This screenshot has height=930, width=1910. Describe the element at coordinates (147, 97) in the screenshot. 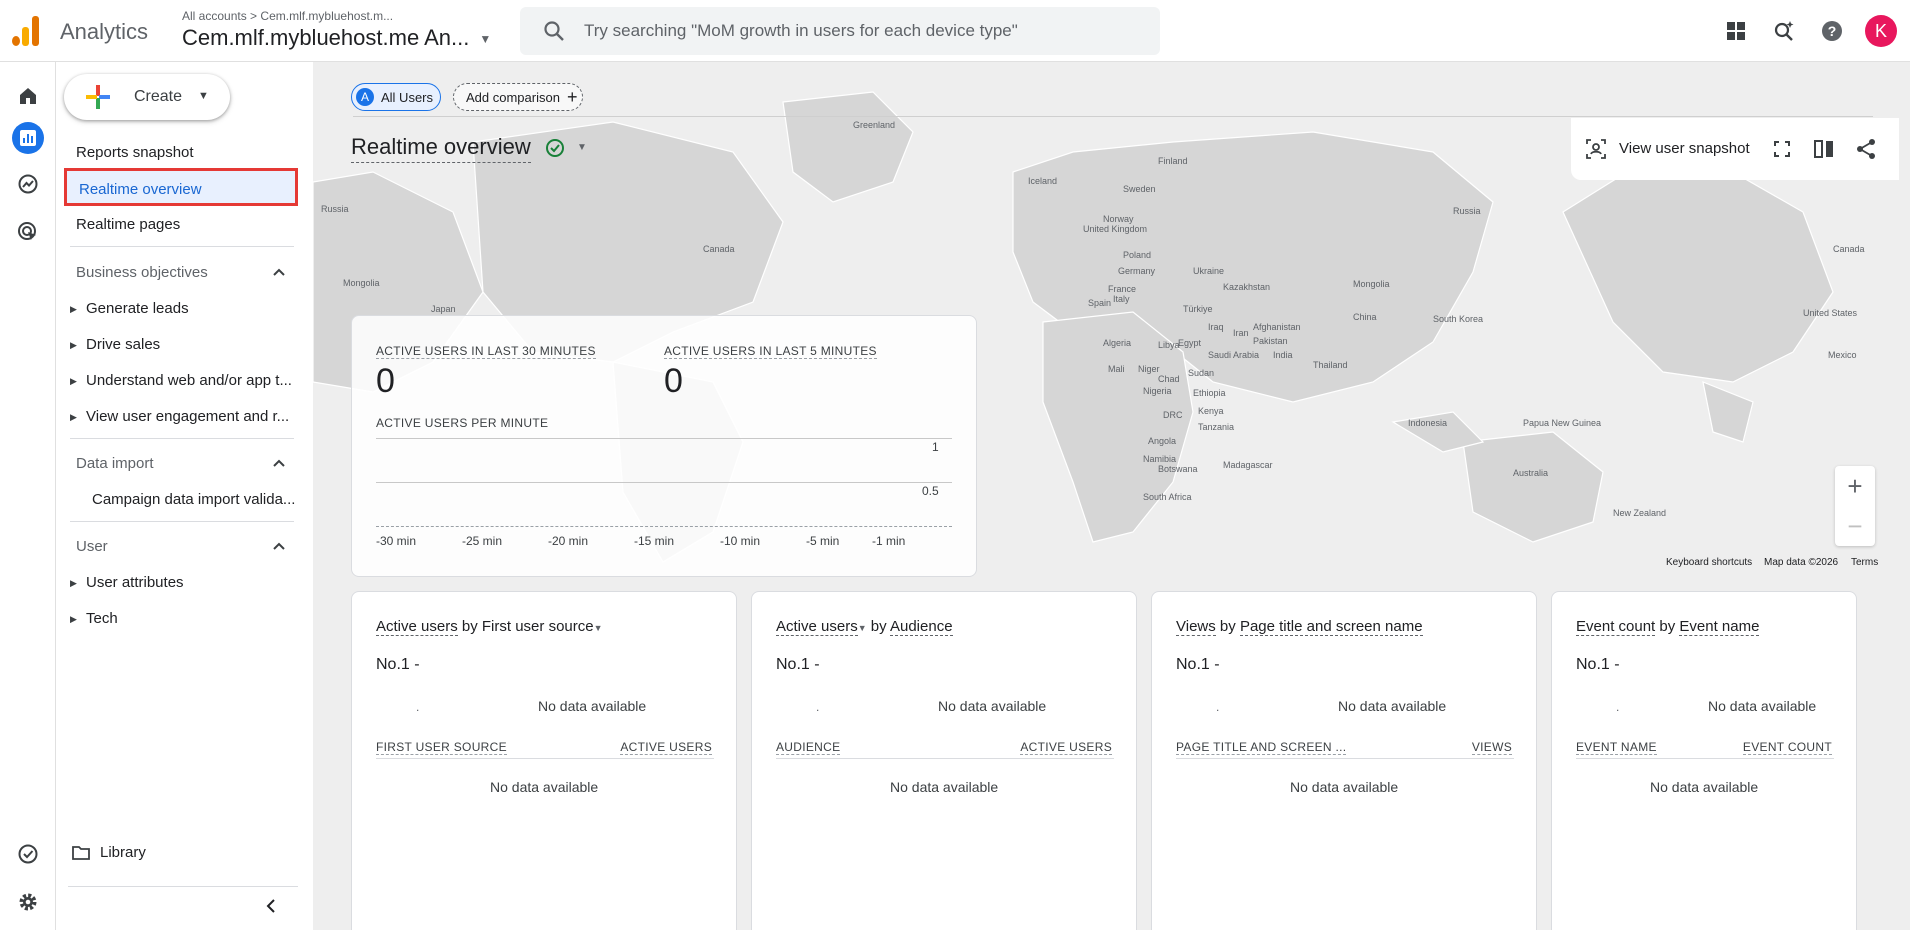

I see `create-button: Create ▼` at that location.